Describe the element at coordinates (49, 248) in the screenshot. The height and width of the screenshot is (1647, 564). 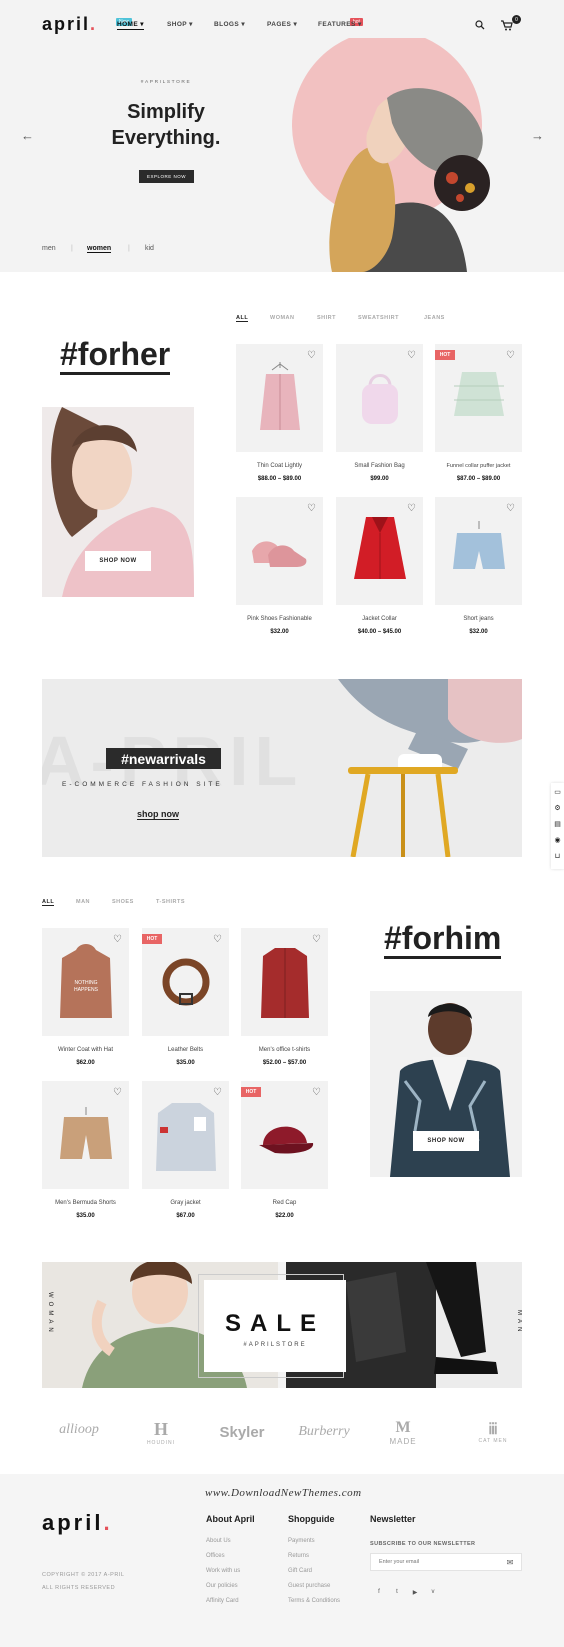
I see `category-men: men` at that location.